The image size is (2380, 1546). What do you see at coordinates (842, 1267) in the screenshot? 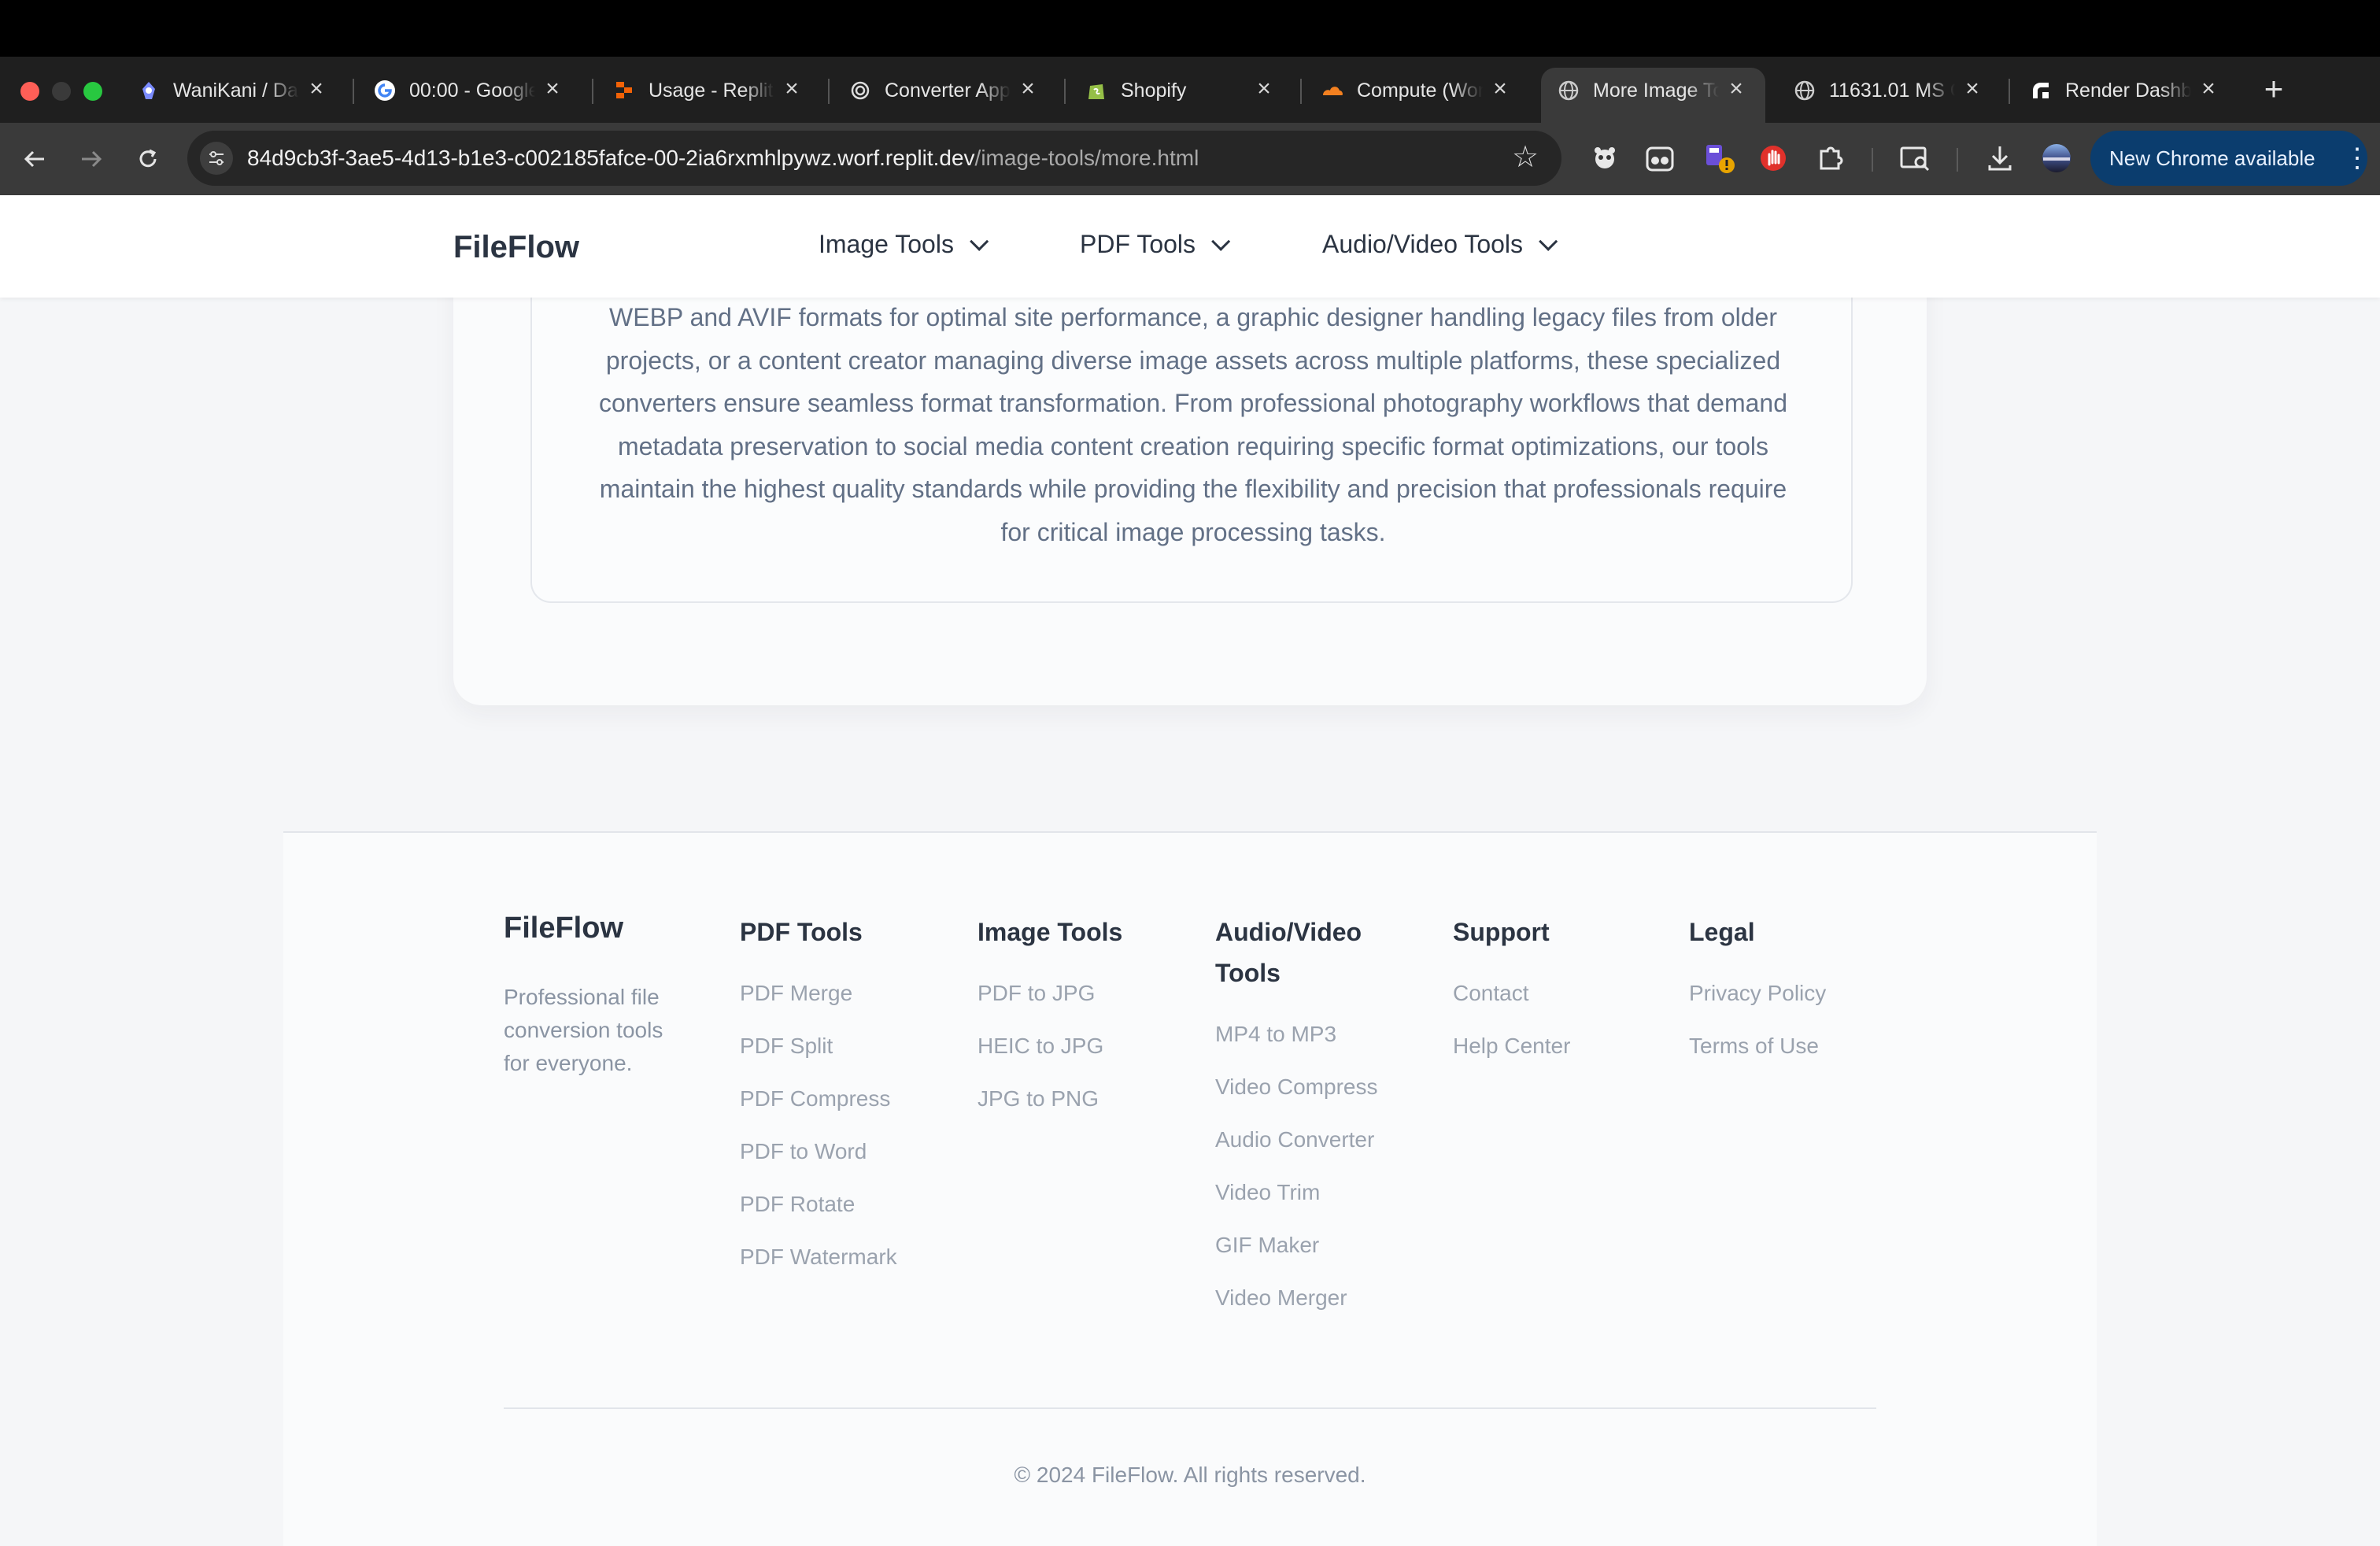
I see `footer-link: PDF Watermark` at bounding box center [842, 1267].